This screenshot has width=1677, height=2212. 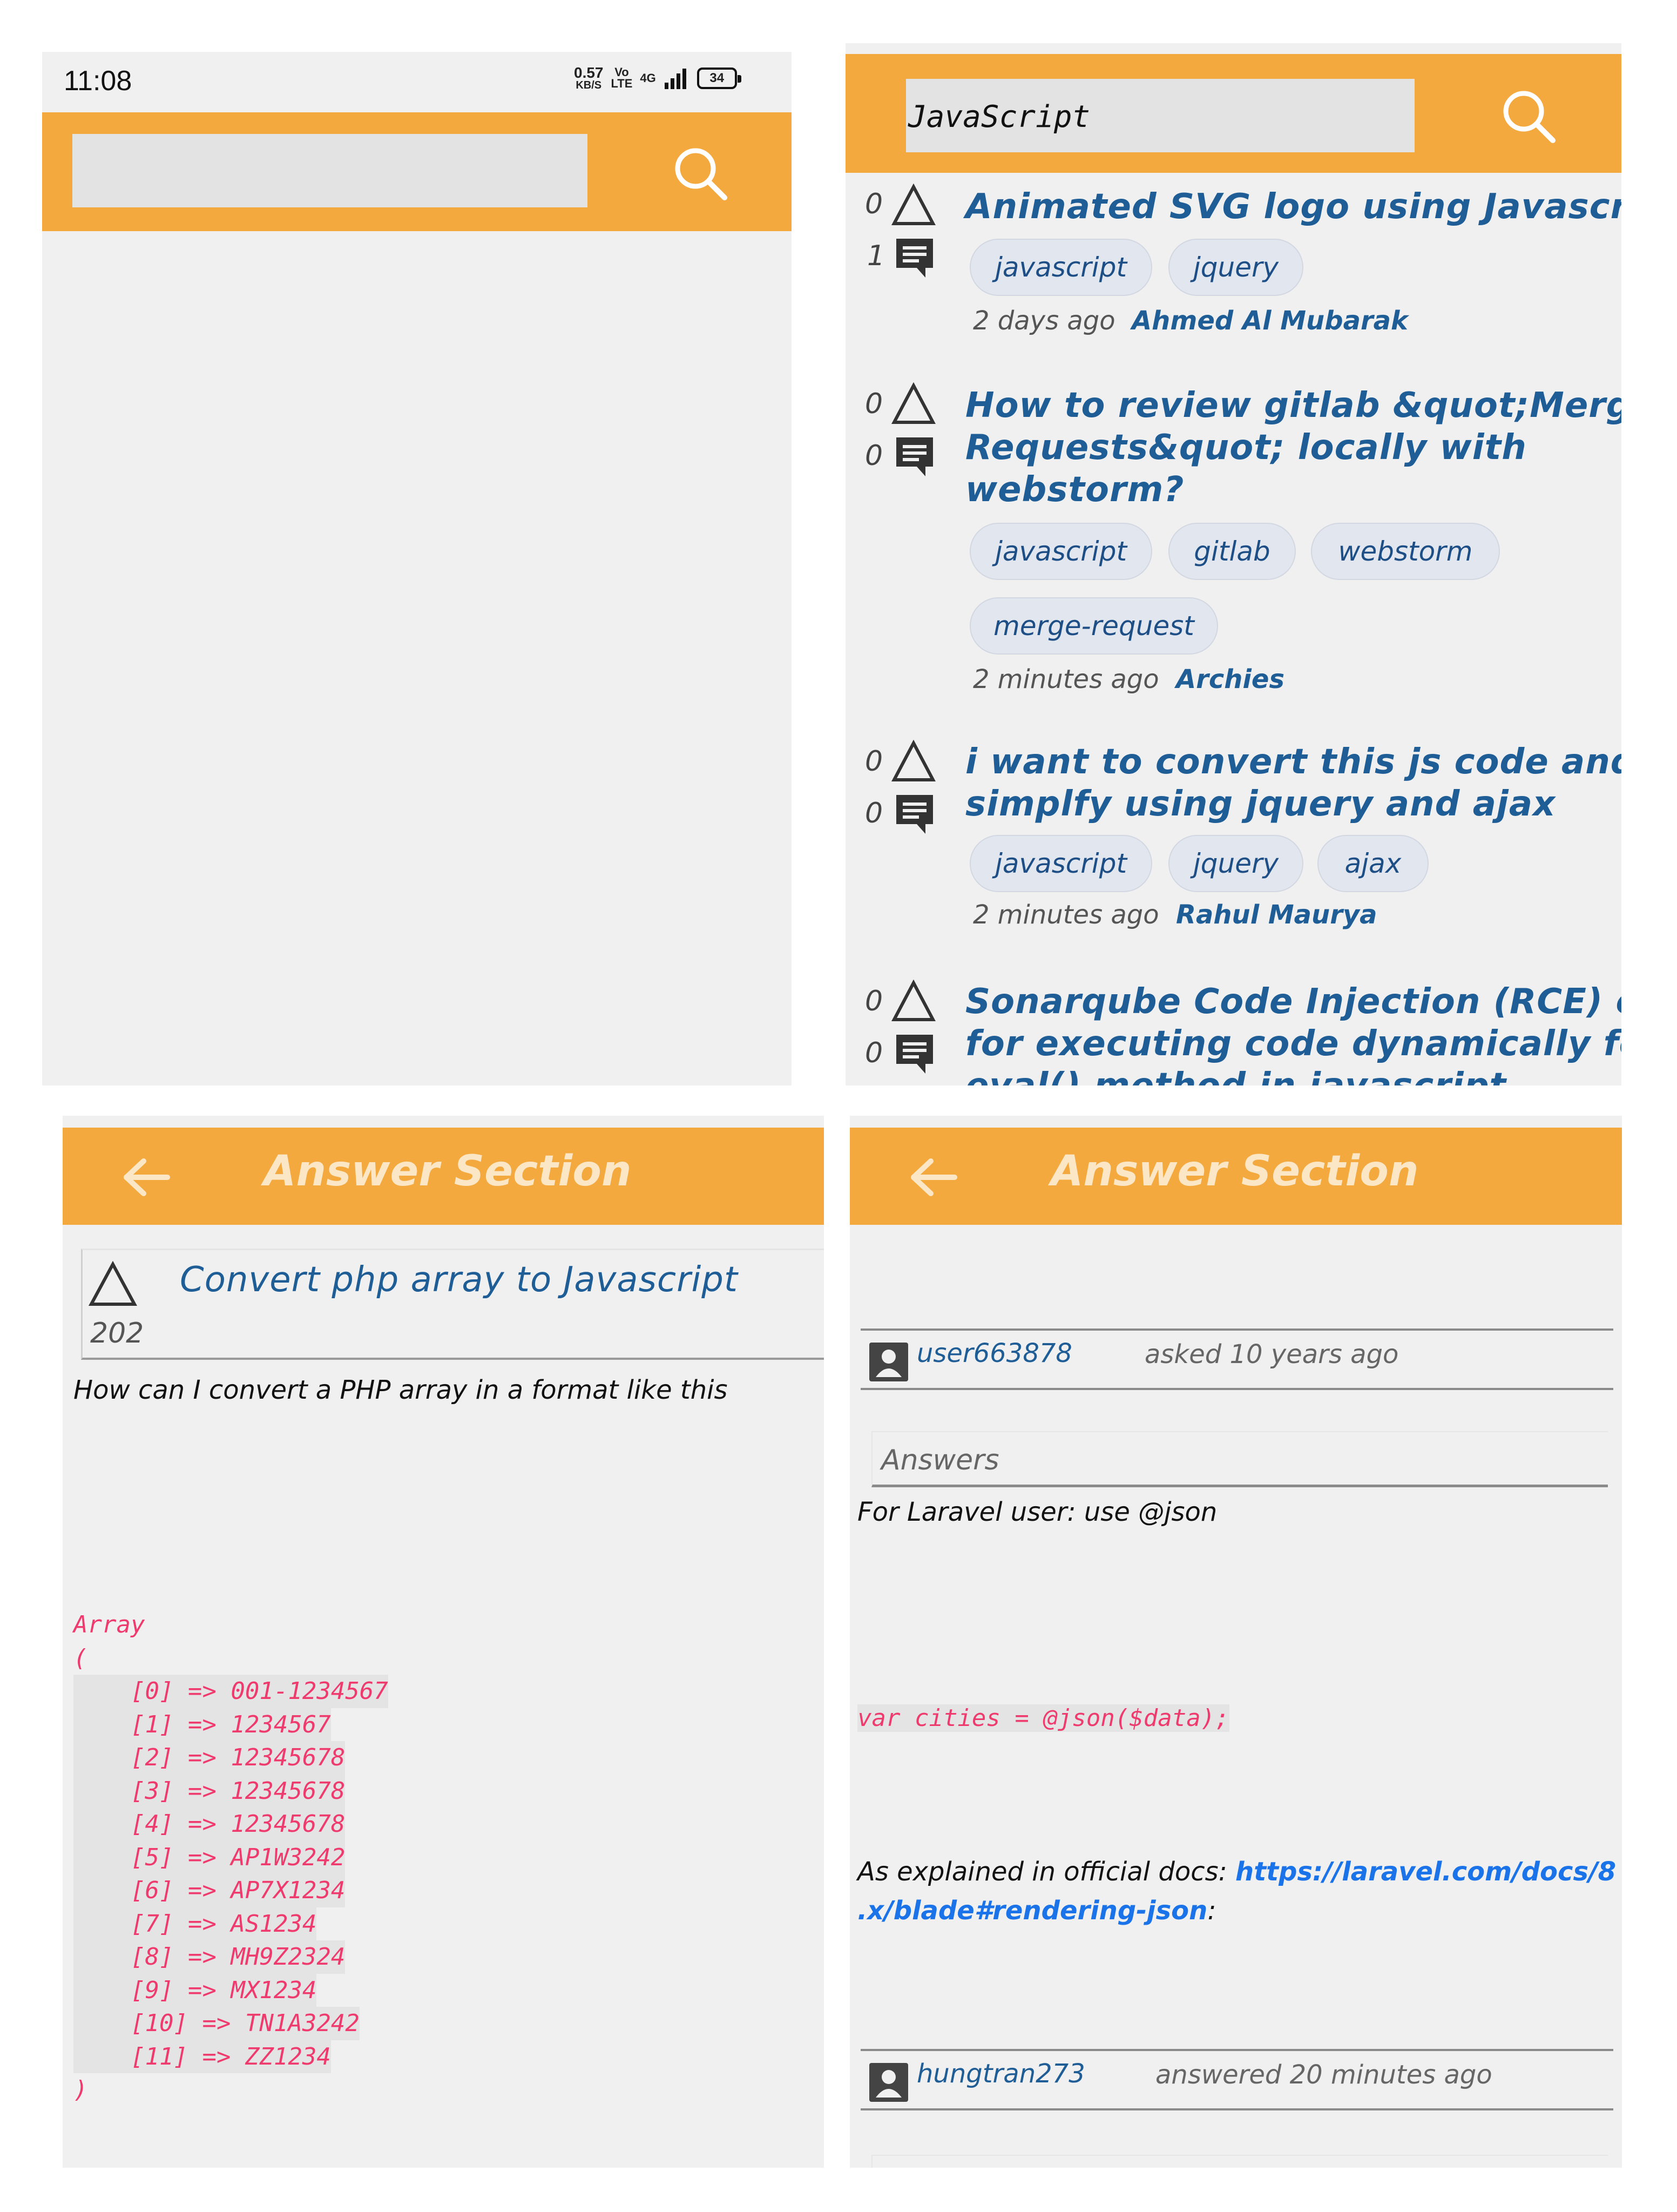 What do you see at coordinates (1239, 2161) in the screenshot?
I see `next-answer-box` at bounding box center [1239, 2161].